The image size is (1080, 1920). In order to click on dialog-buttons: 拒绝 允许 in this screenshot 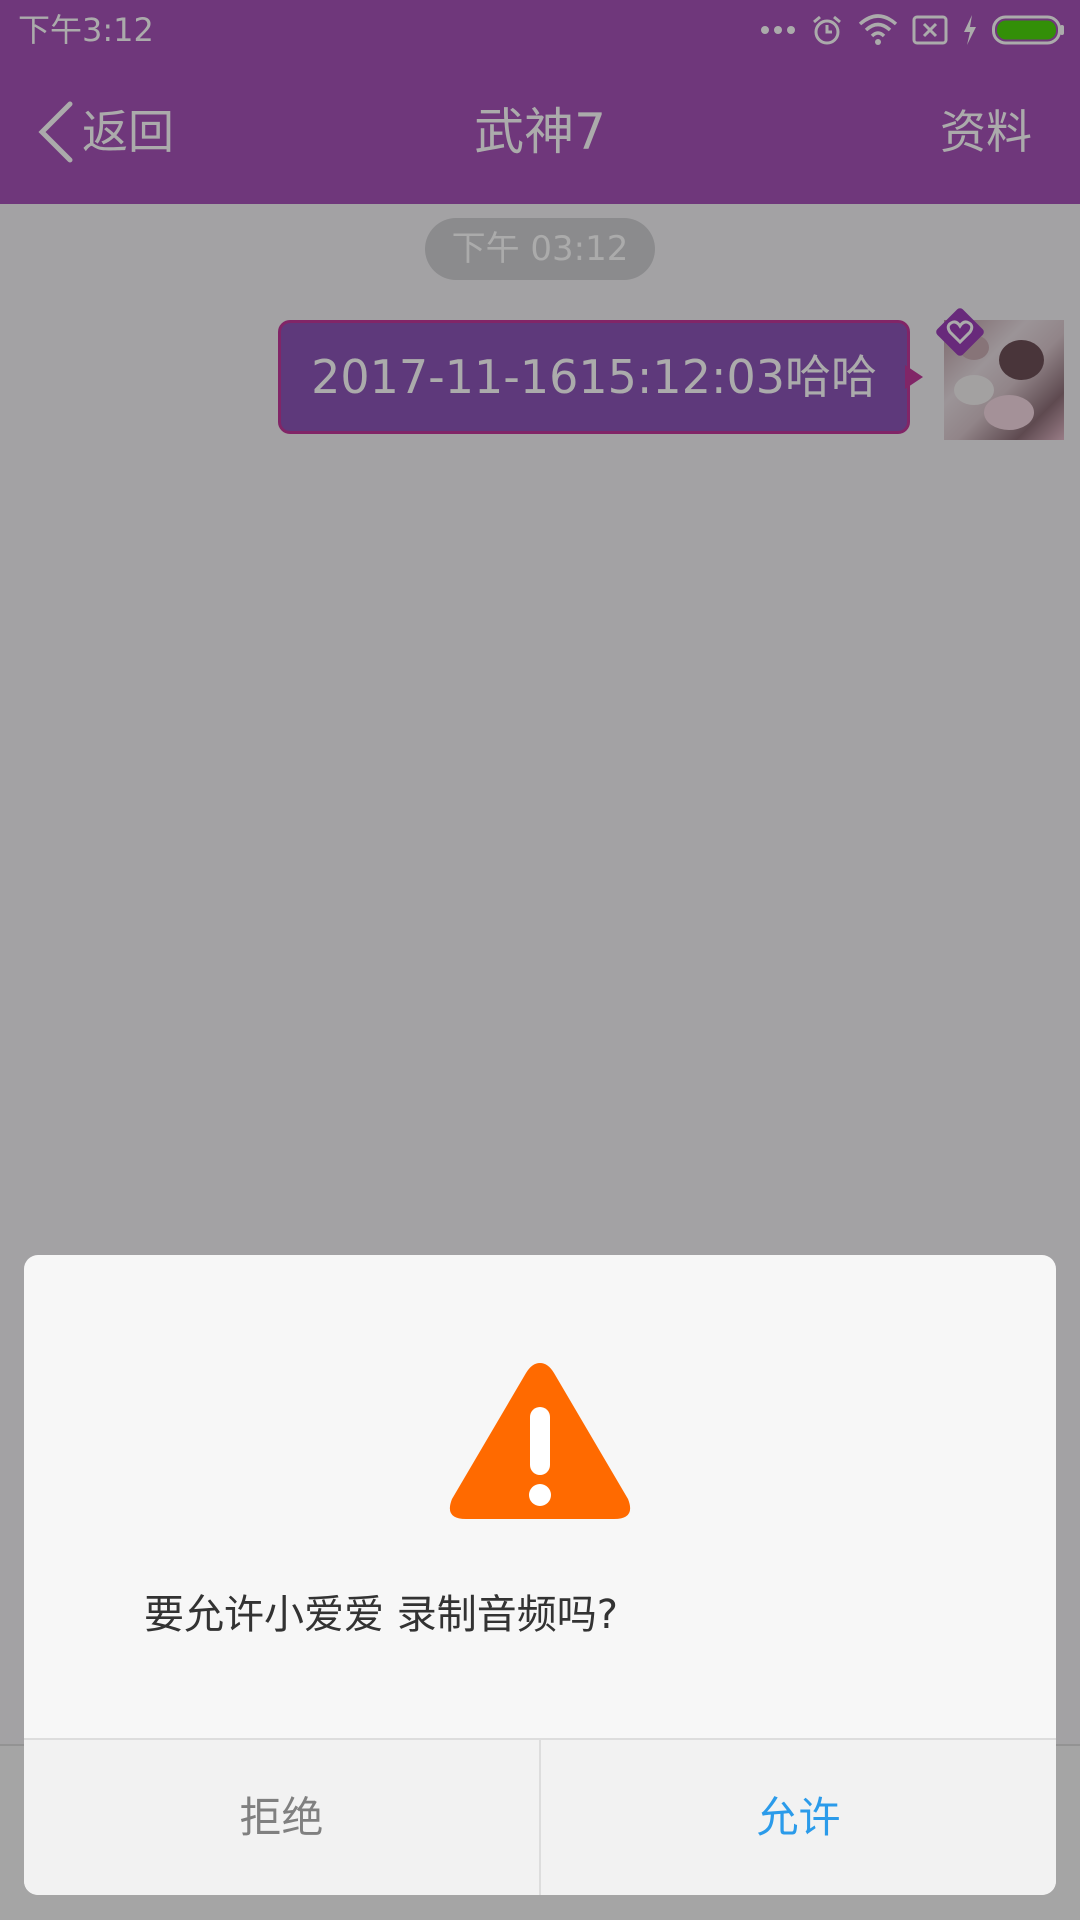, I will do `click(540, 1816)`.